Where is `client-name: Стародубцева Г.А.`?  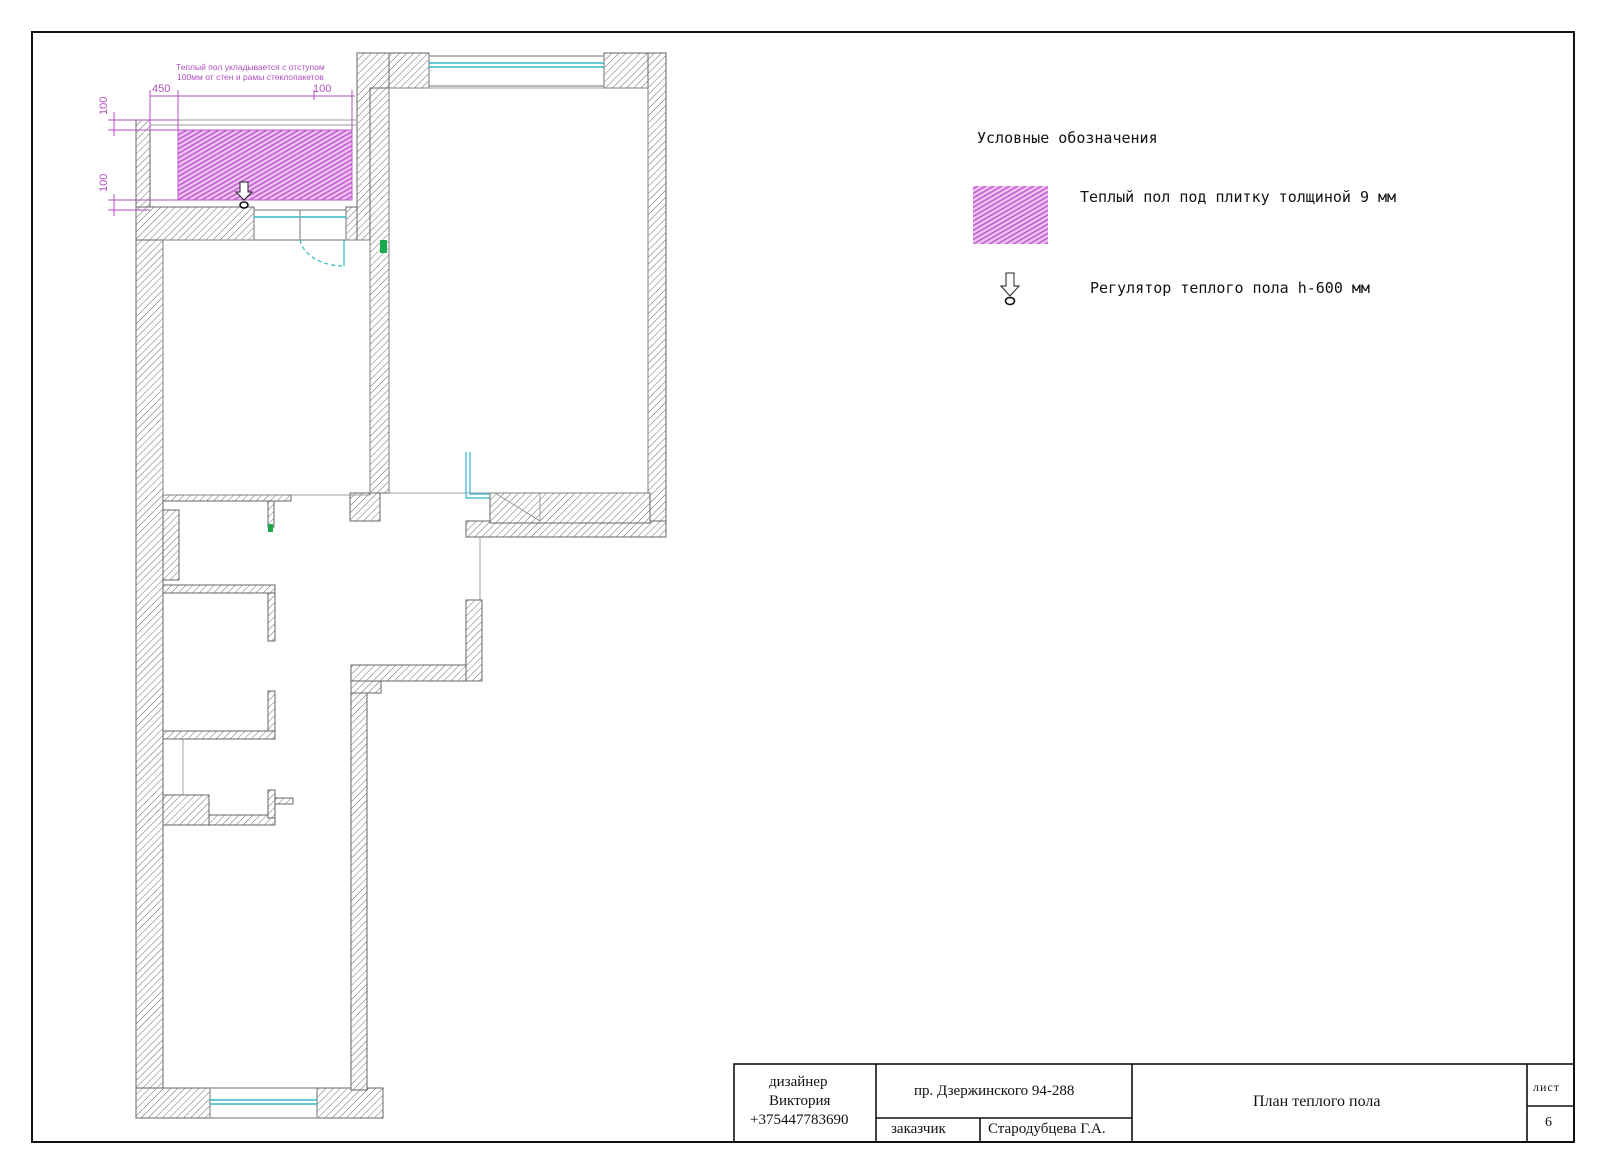 client-name: Стародубцева Г.А. is located at coordinates (1047, 1129).